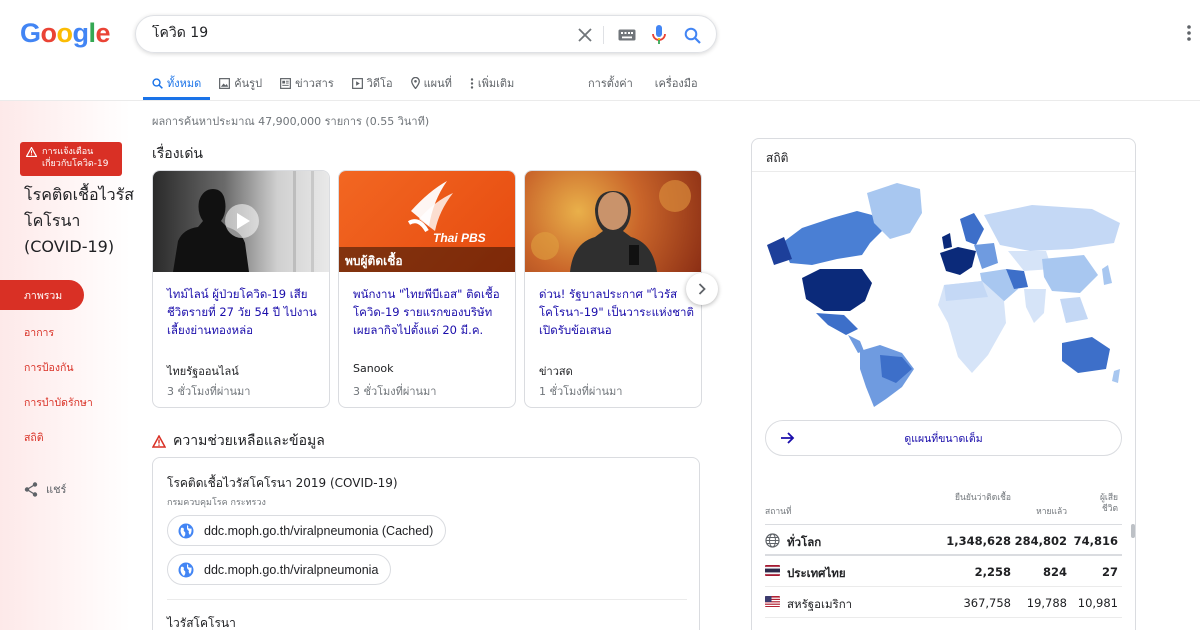 Image resolution: width=1200 pixels, height=630 pixels. What do you see at coordinates (248, 83) in the screenshot?
I see `tab-label: ค้นรูป` at bounding box center [248, 83].